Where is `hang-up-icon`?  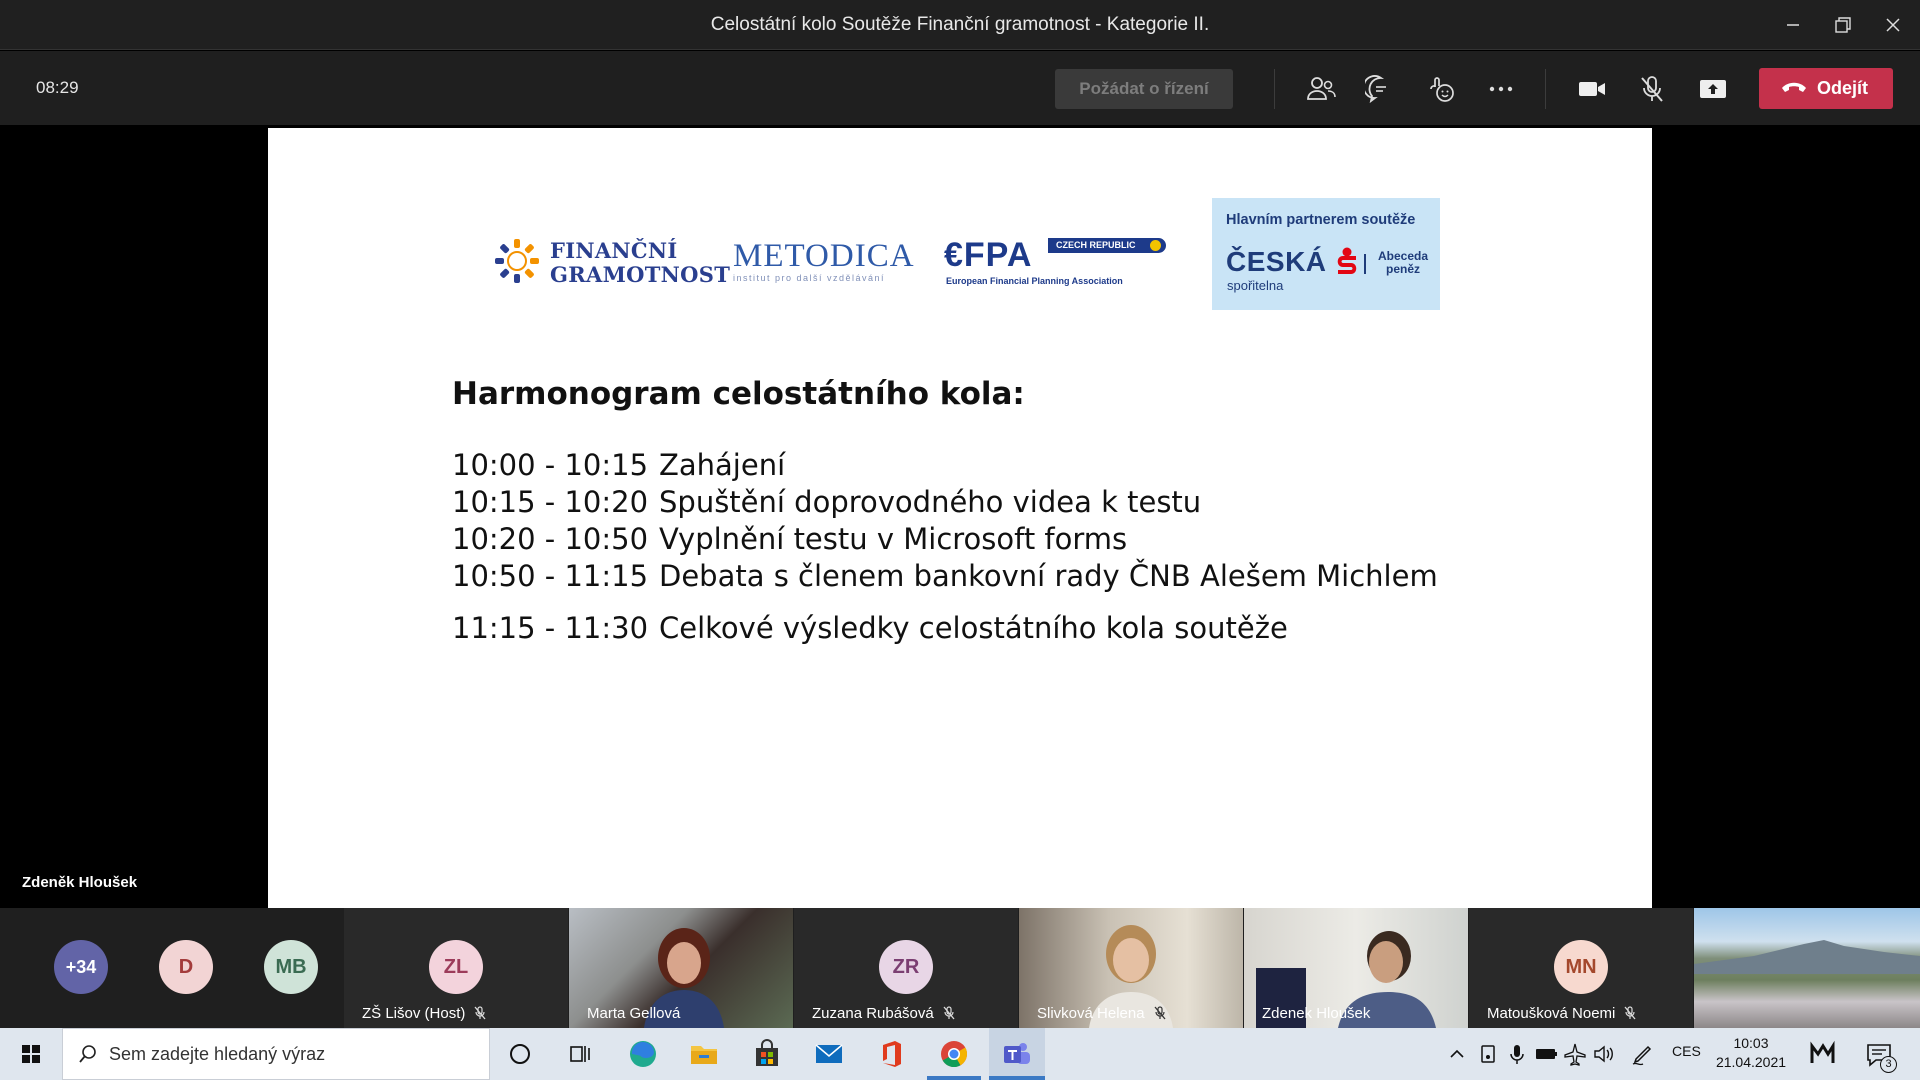 hang-up-icon is located at coordinates (1794, 87).